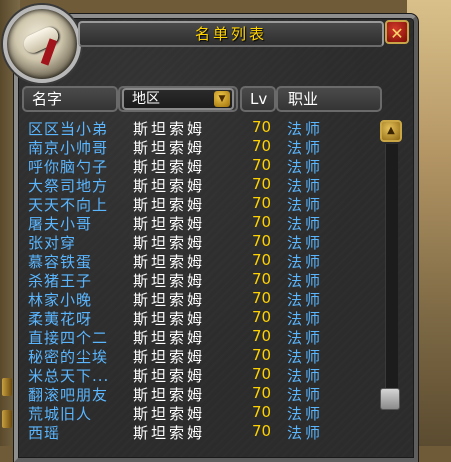 The width and height of the screenshot is (451, 462). I want to click on column-header-level-label: Lv, so click(259, 99).